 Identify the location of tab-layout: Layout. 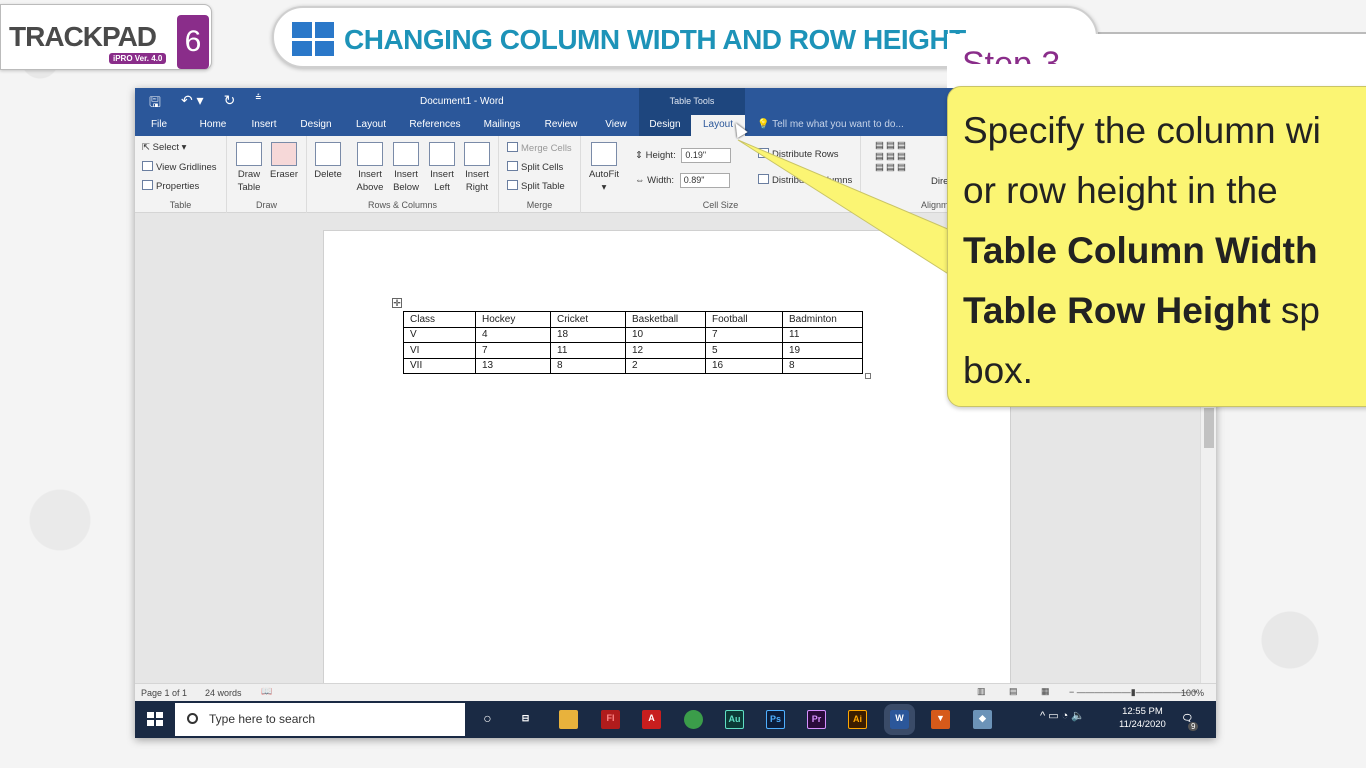
(371, 125).